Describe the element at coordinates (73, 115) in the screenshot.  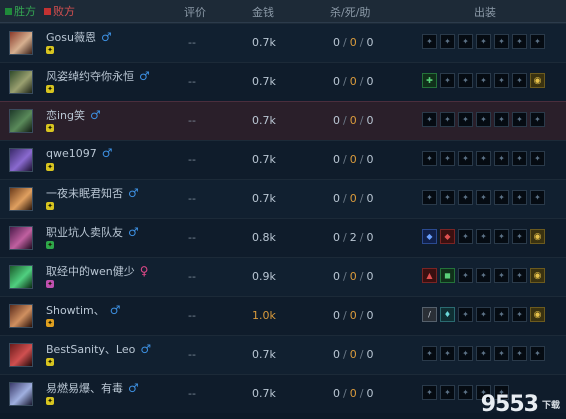
I see `player-name: 恋ing笑 ♂` at that location.